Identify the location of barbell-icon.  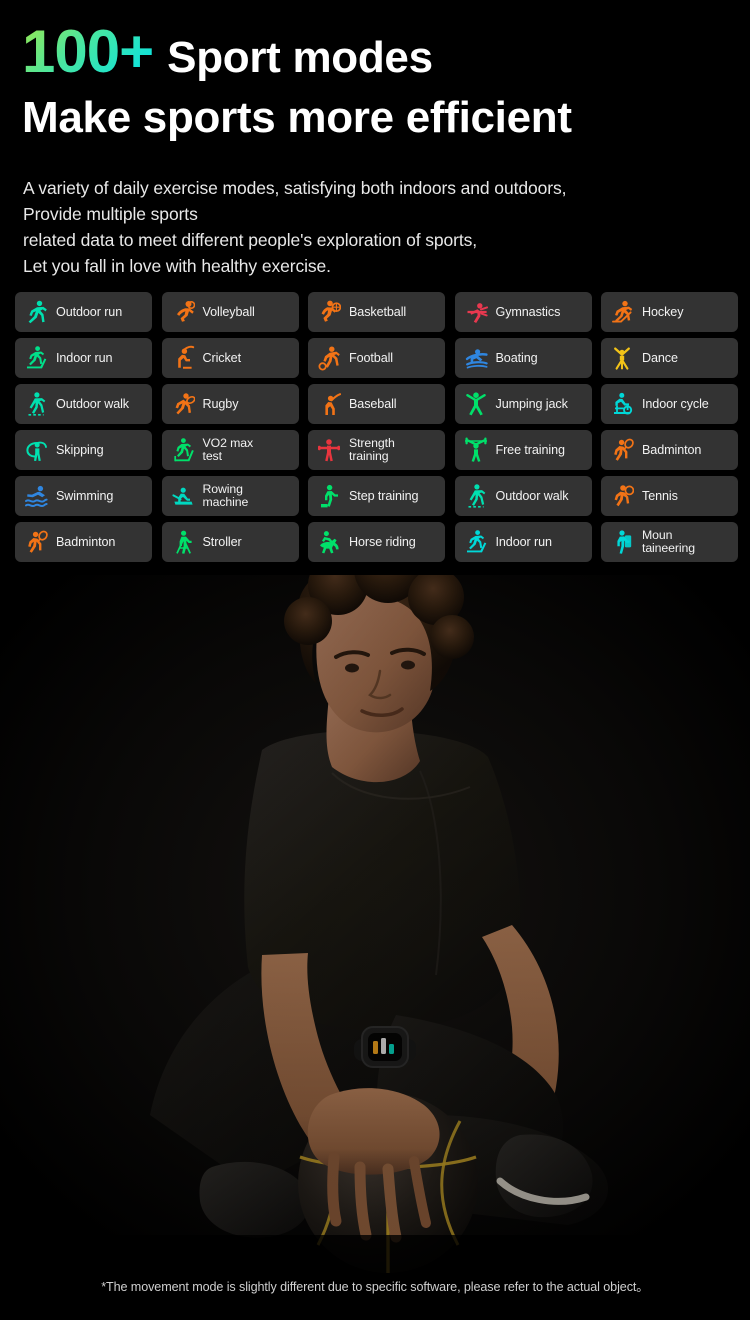
(476, 450).